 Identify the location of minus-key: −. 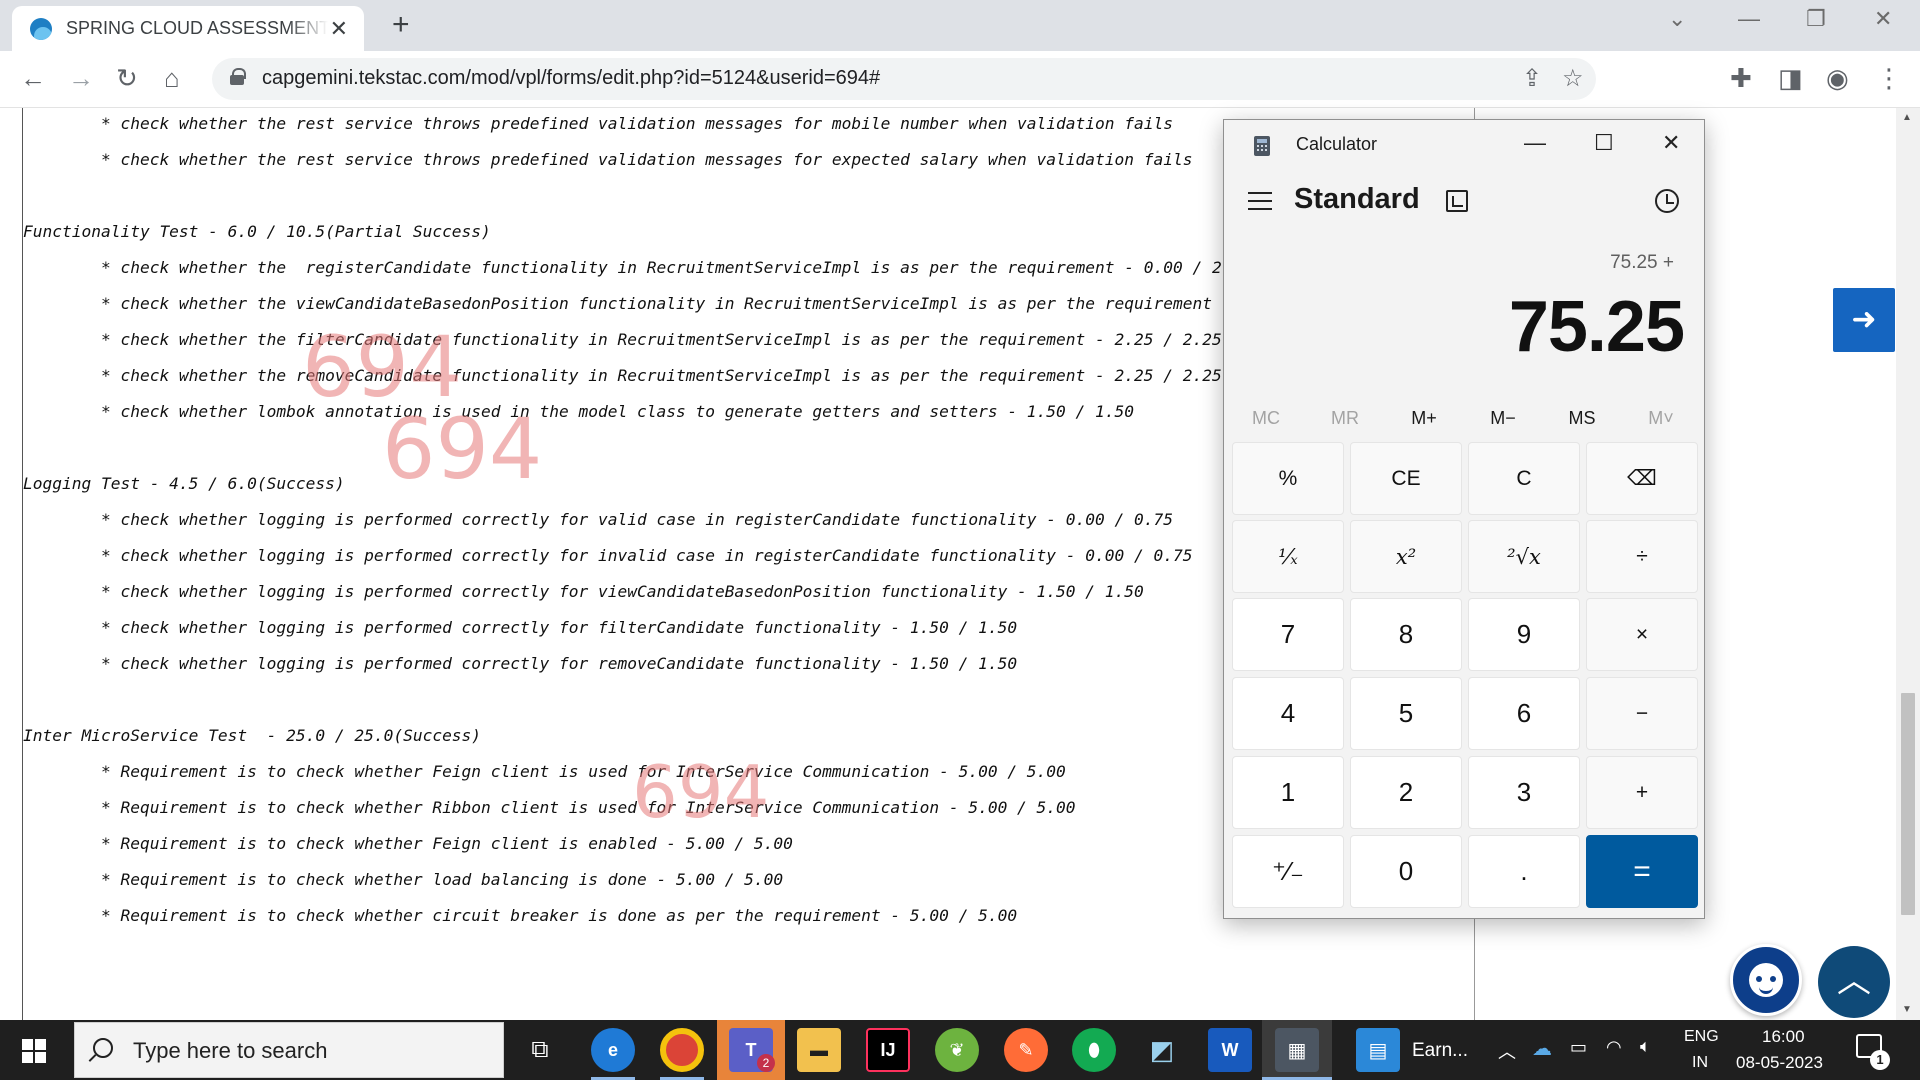
(1642, 713).